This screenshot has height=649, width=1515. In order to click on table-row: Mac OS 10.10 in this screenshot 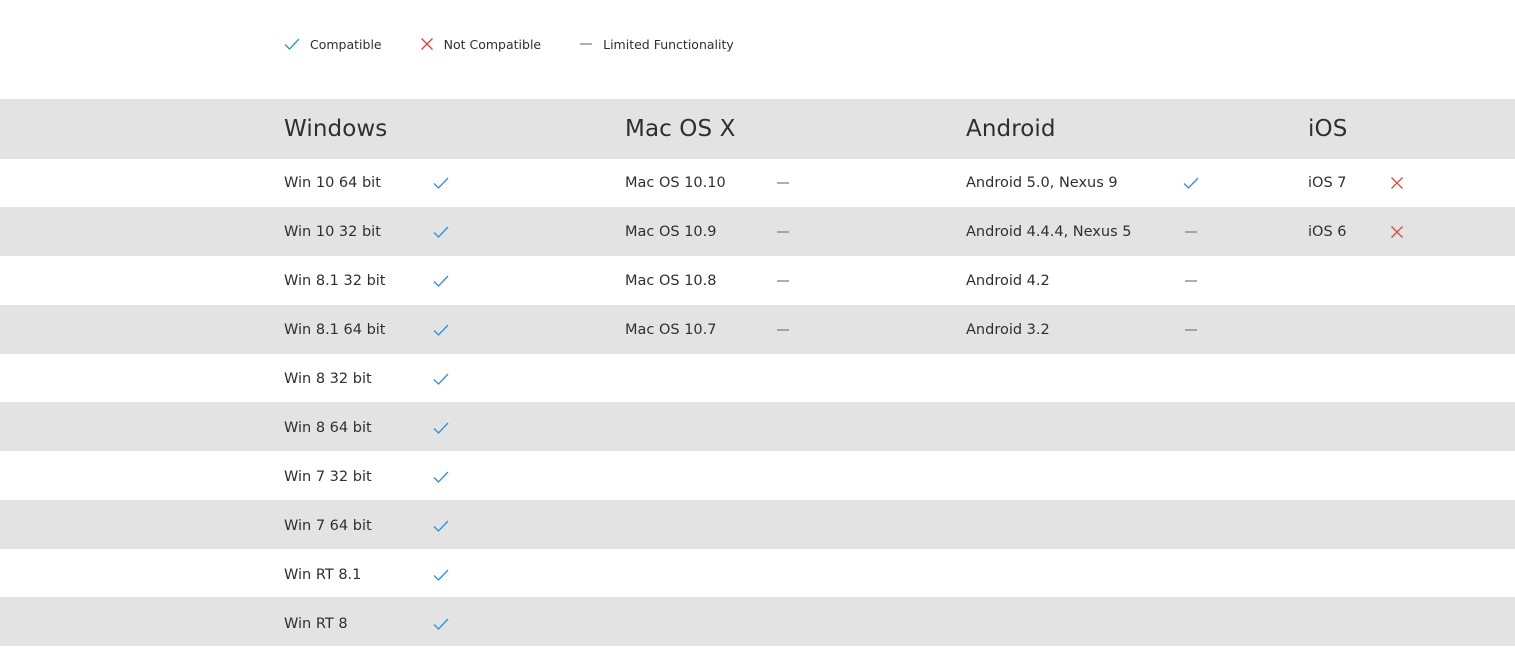, I will do `click(785, 183)`.